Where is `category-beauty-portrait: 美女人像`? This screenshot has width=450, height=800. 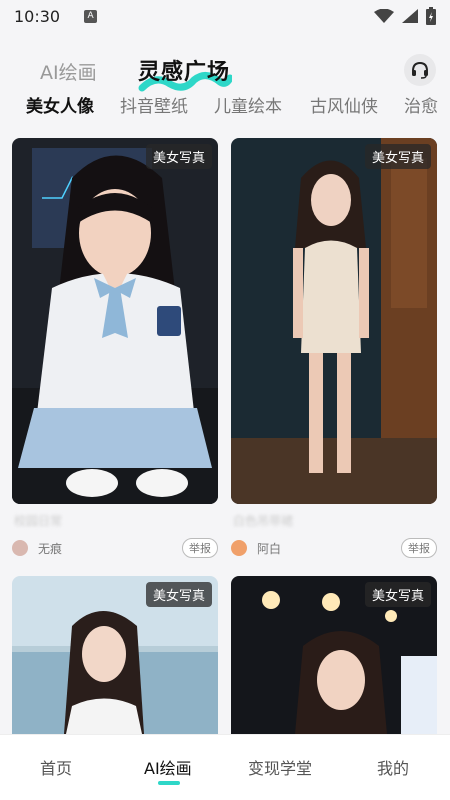 category-beauty-portrait: 美女人像 is located at coordinates (60, 104).